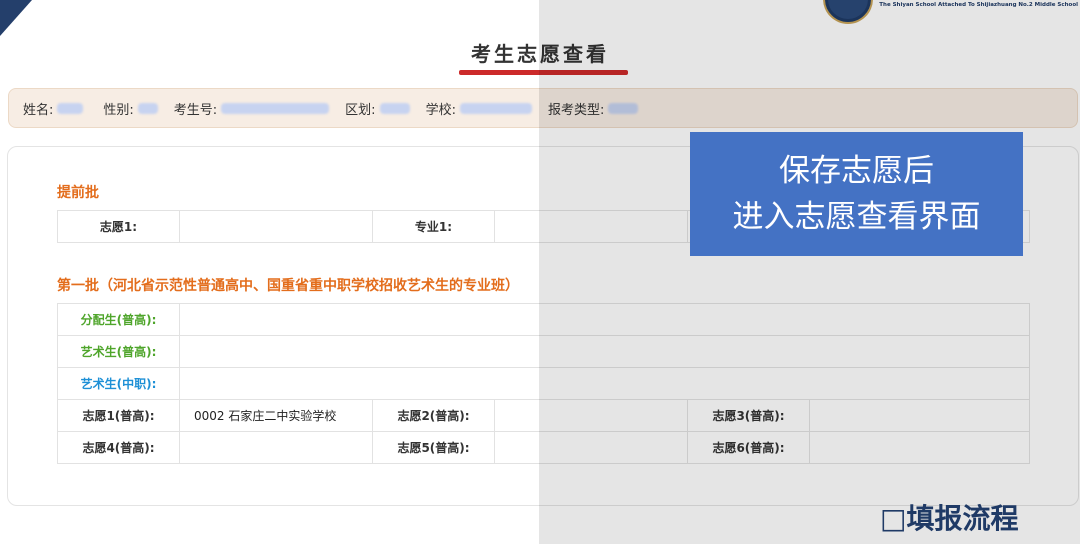  I want to click on choice2-label: 志愿2(普高):, so click(433, 415).